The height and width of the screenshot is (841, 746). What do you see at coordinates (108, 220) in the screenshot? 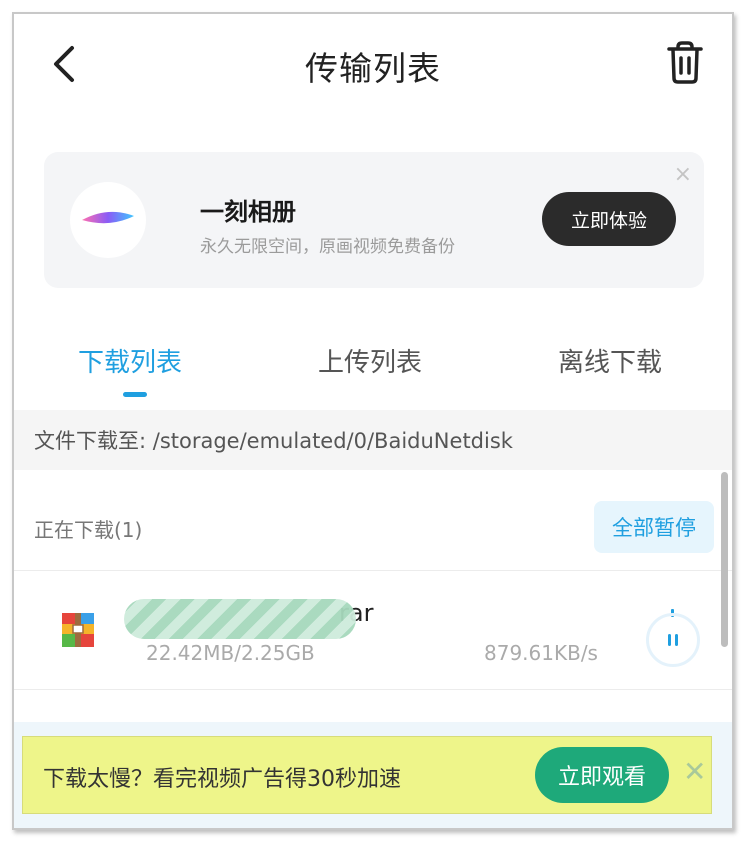
I see `app-logo-icon` at bounding box center [108, 220].